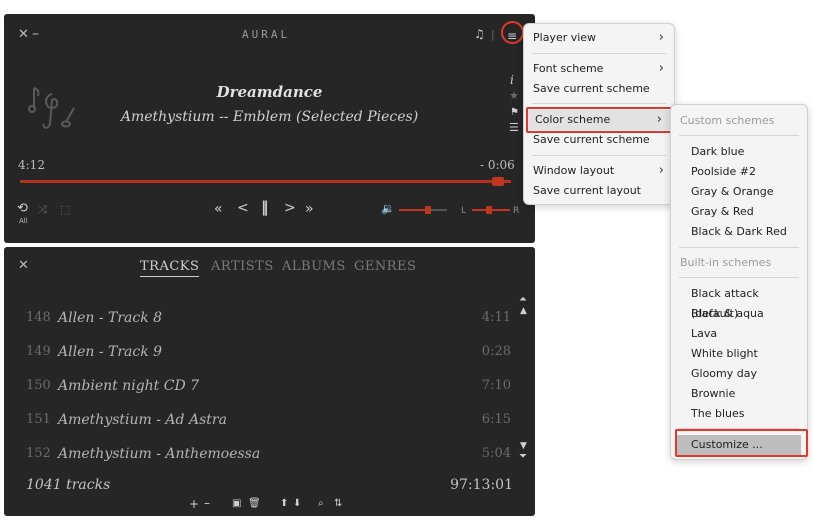 This screenshot has height=520, width=813. I want to click on move-down-icon: ⬇, so click(297, 504).